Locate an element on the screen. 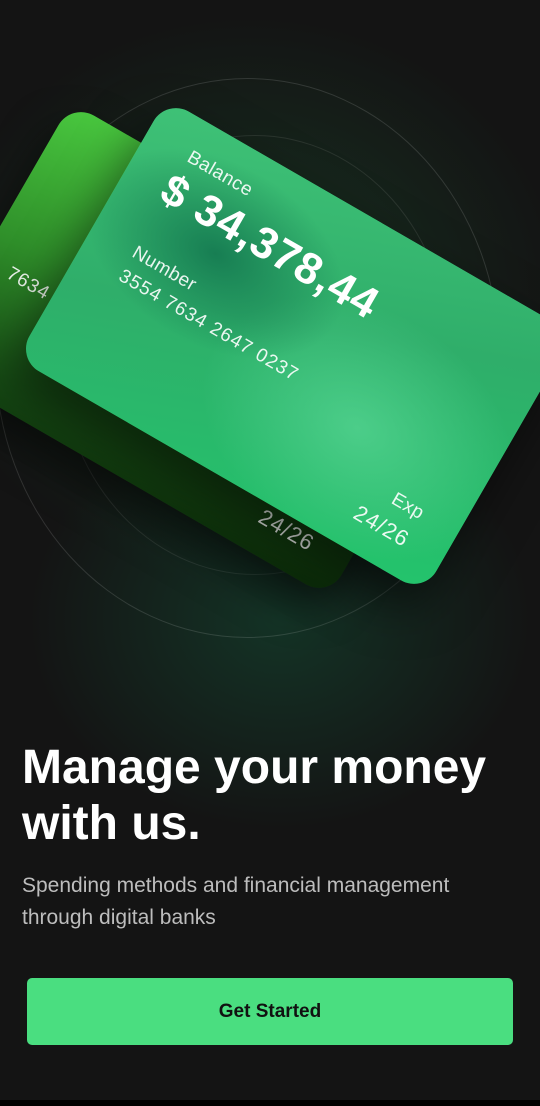 The height and width of the screenshot is (1106, 540). system-navigation-bar is located at coordinates (270, 1103).